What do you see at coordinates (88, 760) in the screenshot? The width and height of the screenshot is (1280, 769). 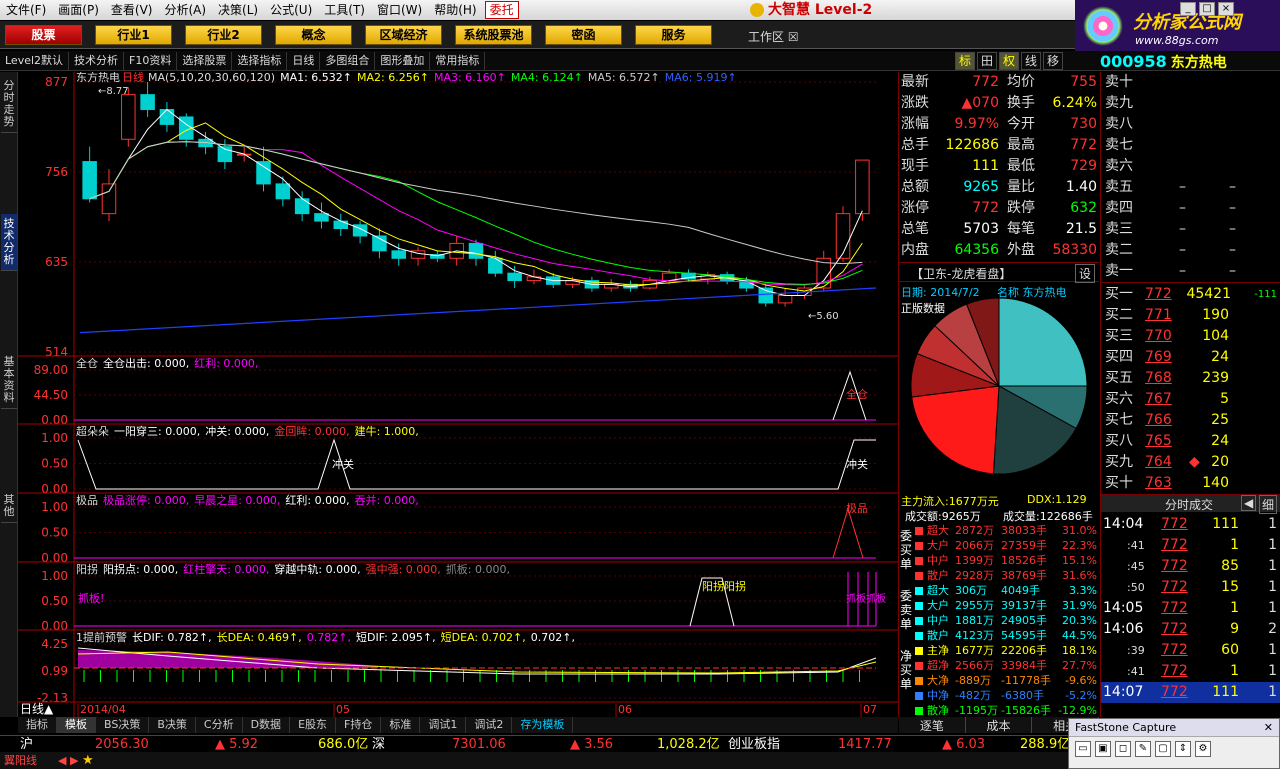 I see `star-icon: ★` at bounding box center [88, 760].